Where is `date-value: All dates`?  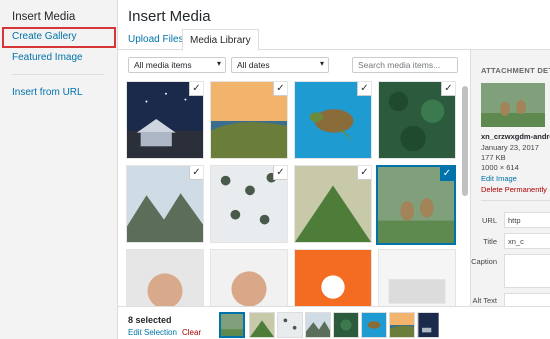 date-value: All dates is located at coordinates (253, 65).